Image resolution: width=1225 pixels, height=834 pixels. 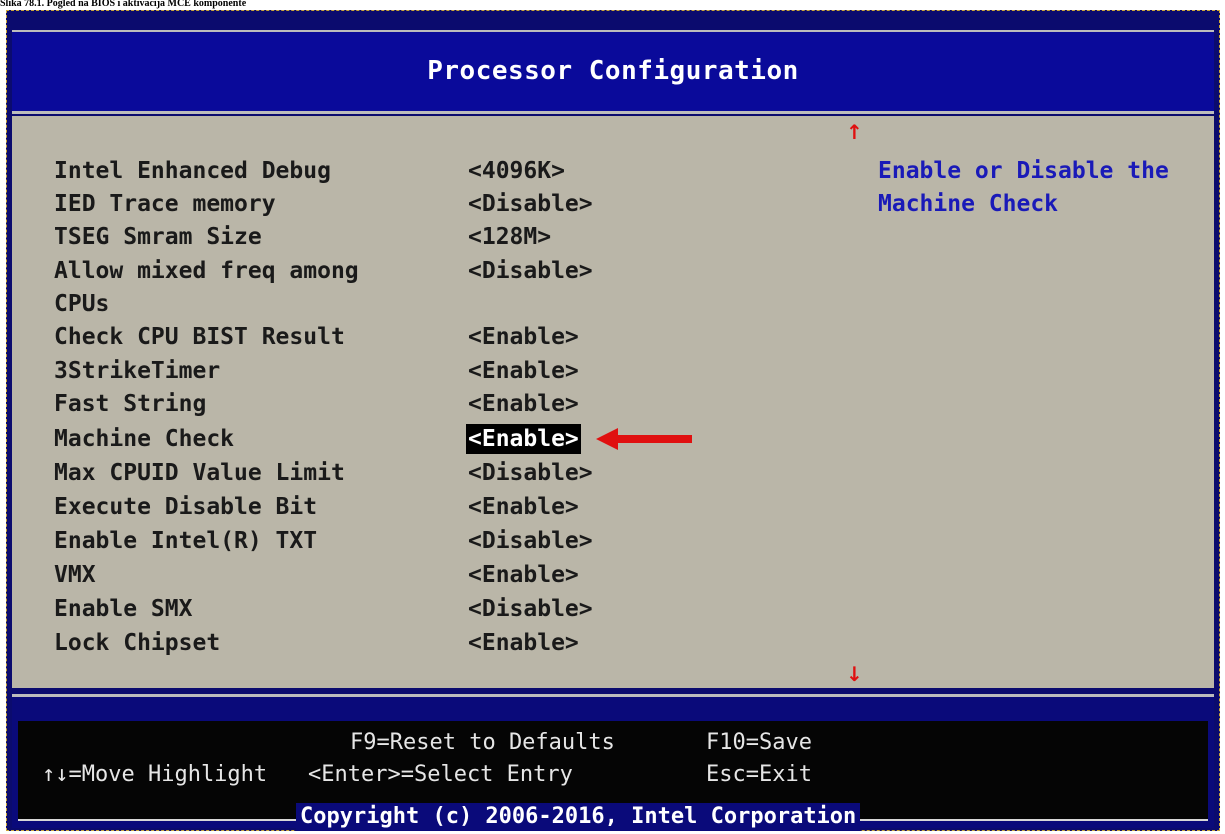 I want to click on help-text-line-2: Machine Check, so click(x=968, y=204).